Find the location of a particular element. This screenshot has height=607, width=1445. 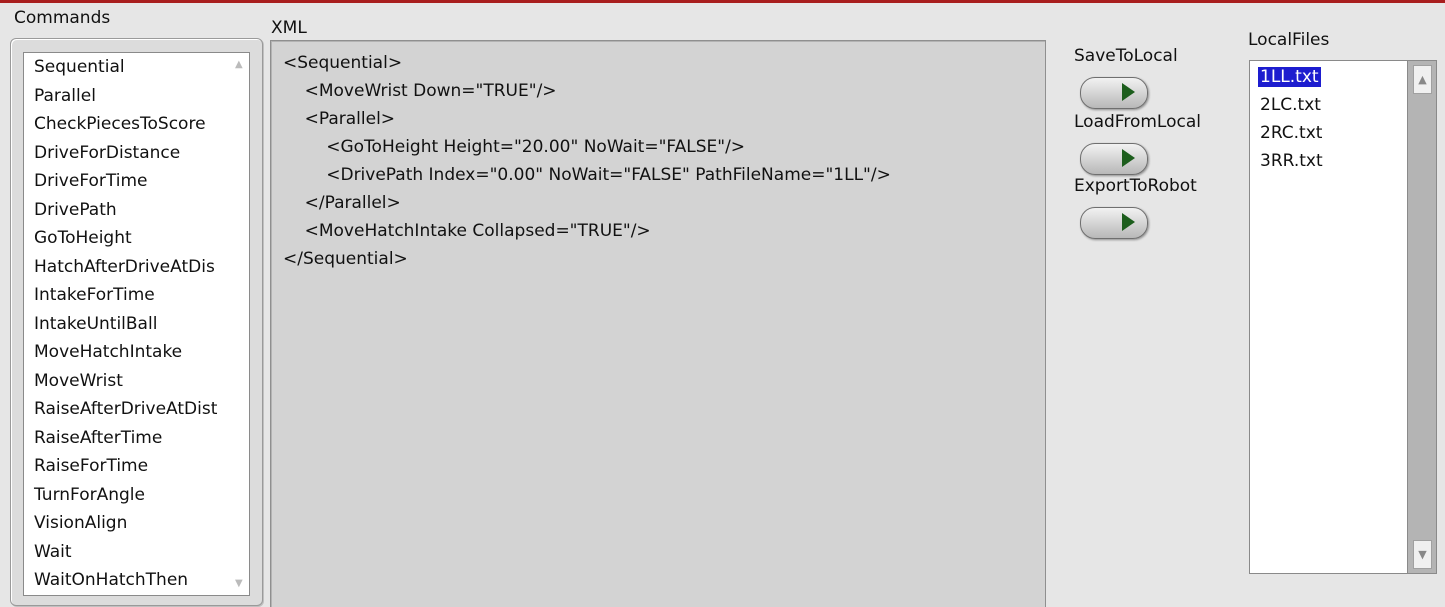

local-file-item: 2RC.txt is located at coordinates (1291, 133).